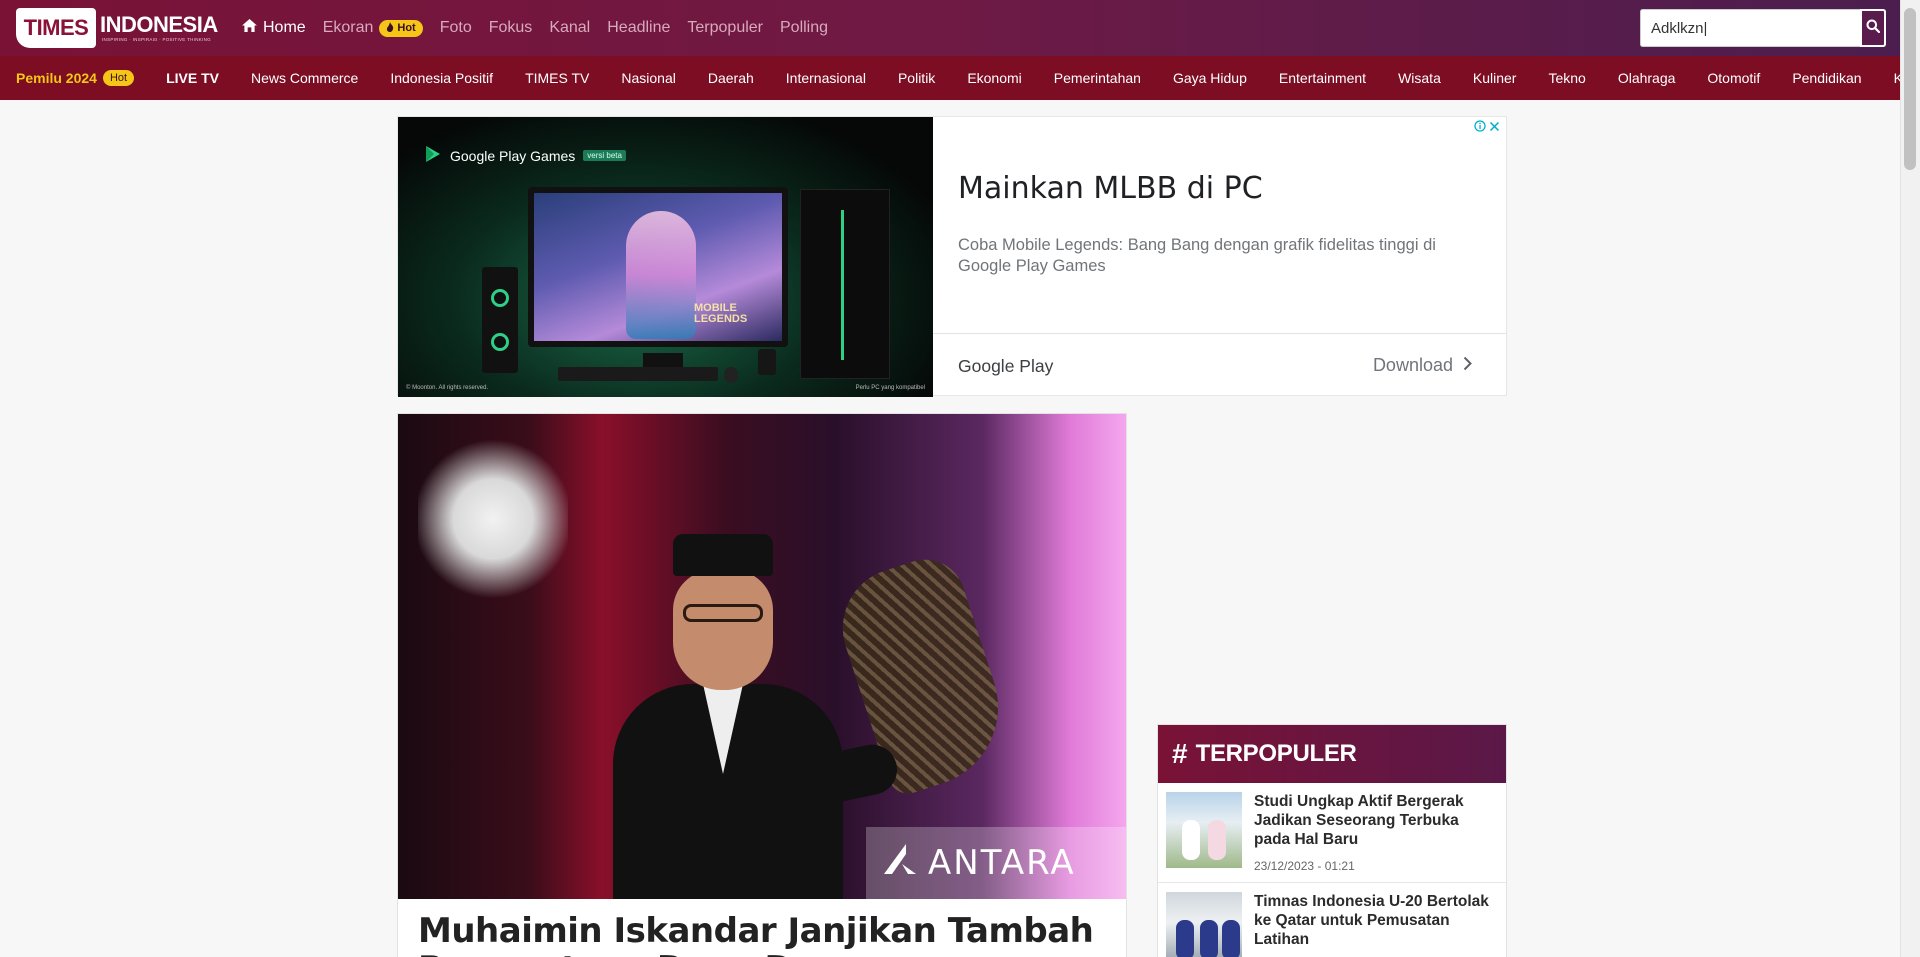  Describe the element at coordinates (721, 313) in the screenshot. I see `game-logo: MOBILE LEGENDS` at that location.